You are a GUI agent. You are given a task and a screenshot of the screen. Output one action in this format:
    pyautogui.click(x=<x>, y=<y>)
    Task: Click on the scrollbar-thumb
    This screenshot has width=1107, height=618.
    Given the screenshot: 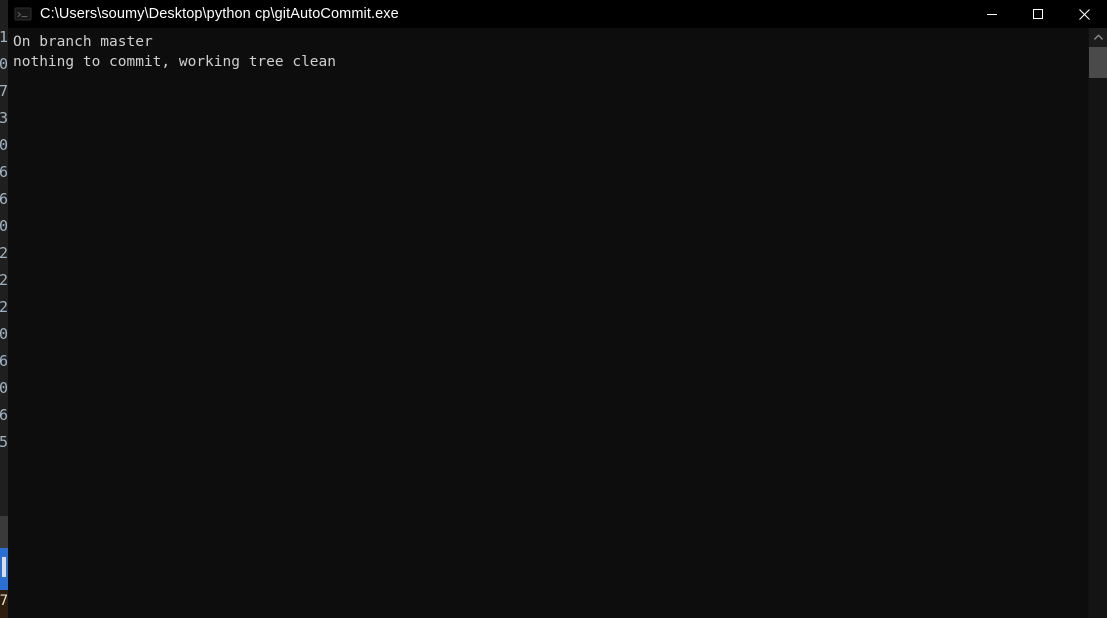 What is the action you would take?
    pyautogui.click(x=1098, y=62)
    